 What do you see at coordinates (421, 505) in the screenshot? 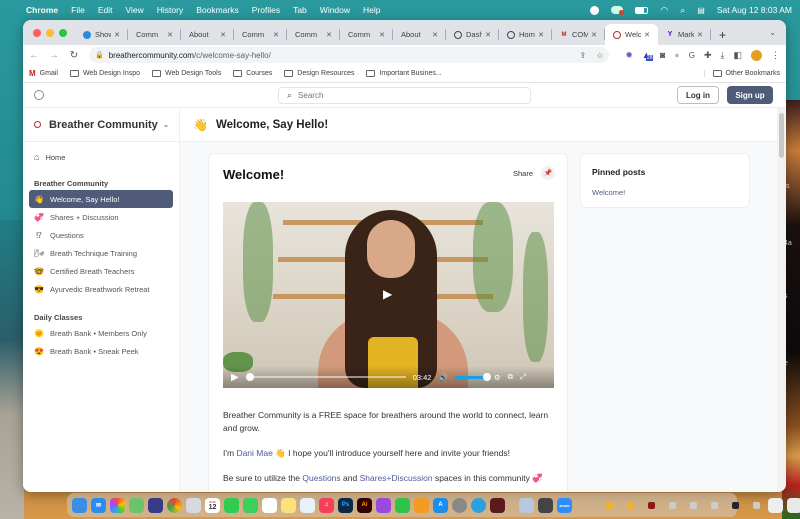
I see `pages-icon` at bounding box center [421, 505].